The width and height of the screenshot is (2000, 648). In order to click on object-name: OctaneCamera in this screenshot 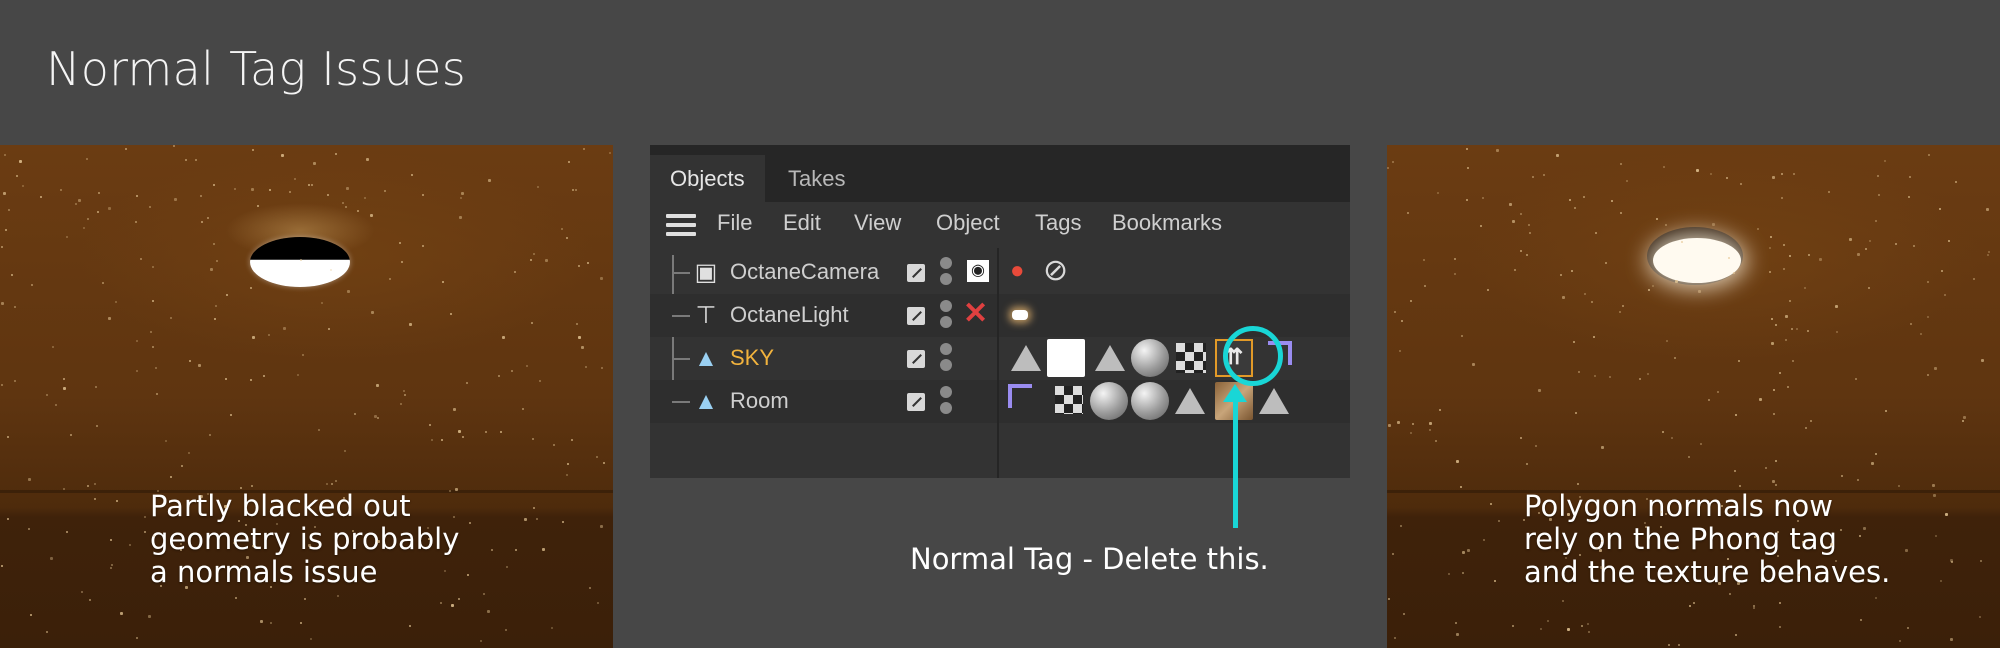, I will do `click(804, 272)`.